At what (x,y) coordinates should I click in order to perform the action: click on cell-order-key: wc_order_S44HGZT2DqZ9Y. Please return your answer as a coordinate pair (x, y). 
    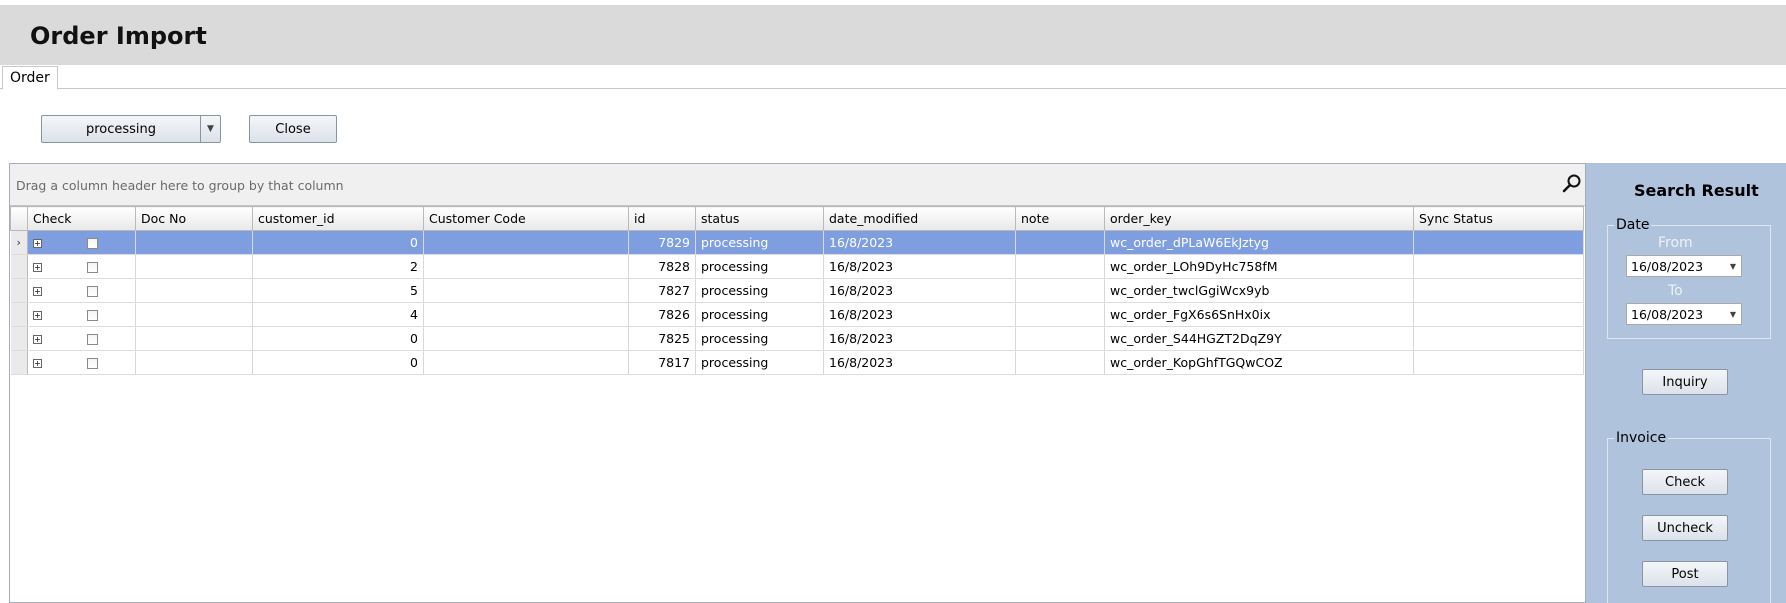
    Looking at the image, I should click on (1259, 338).